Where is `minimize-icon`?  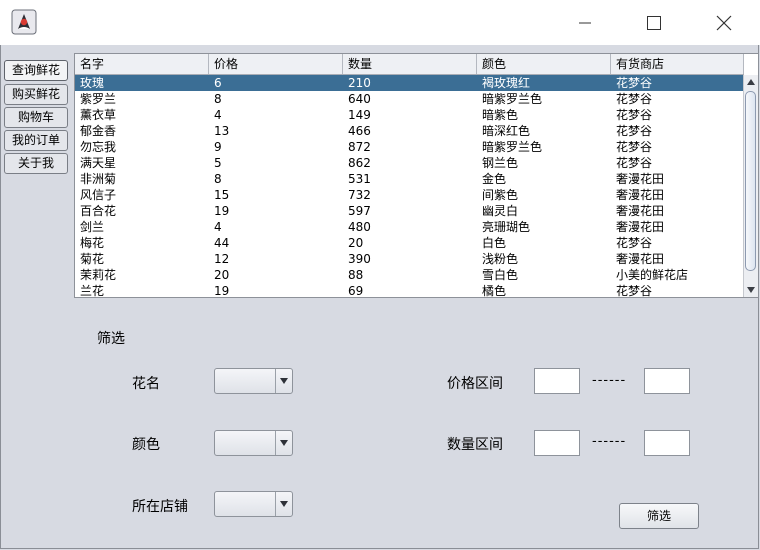
minimize-icon is located at coordinates (585, 23).